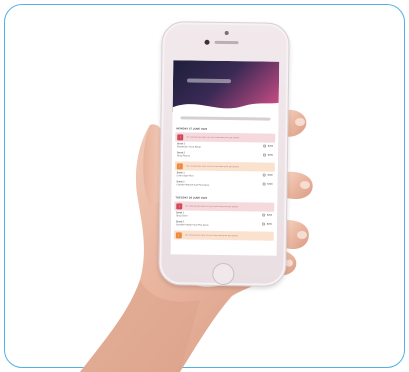 Image resolution: width=409 pixels, height=372 pixels. I want to click on home-button, so click(223, 274).